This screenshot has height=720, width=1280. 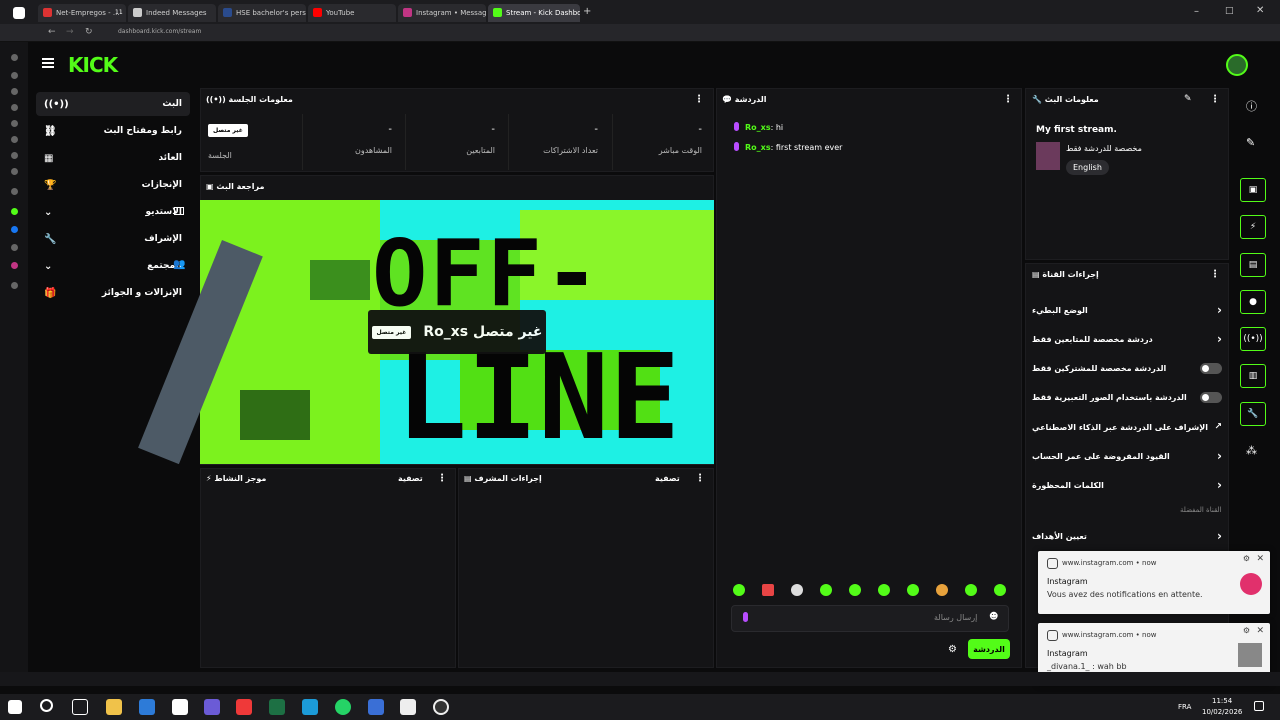 What do you see at coordinates (1008, 99) in the screenshot?
I see `chat-menu-icon: ⋮` at bounding box center [1008, 99].